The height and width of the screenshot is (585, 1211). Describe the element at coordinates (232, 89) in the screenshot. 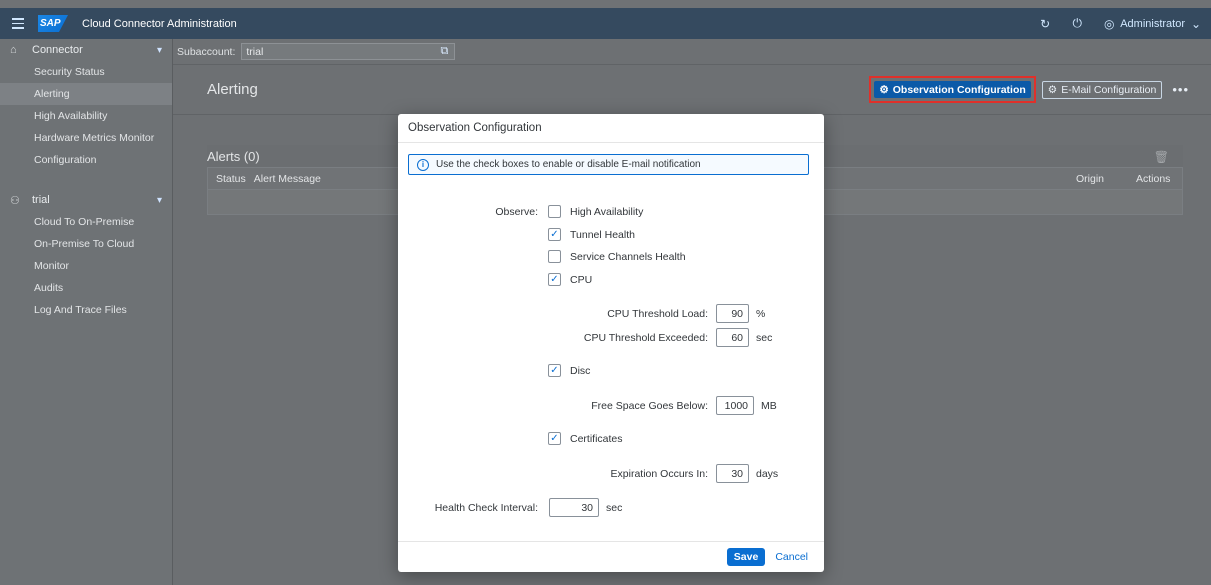

I see `page-title: Alerting` at that location.